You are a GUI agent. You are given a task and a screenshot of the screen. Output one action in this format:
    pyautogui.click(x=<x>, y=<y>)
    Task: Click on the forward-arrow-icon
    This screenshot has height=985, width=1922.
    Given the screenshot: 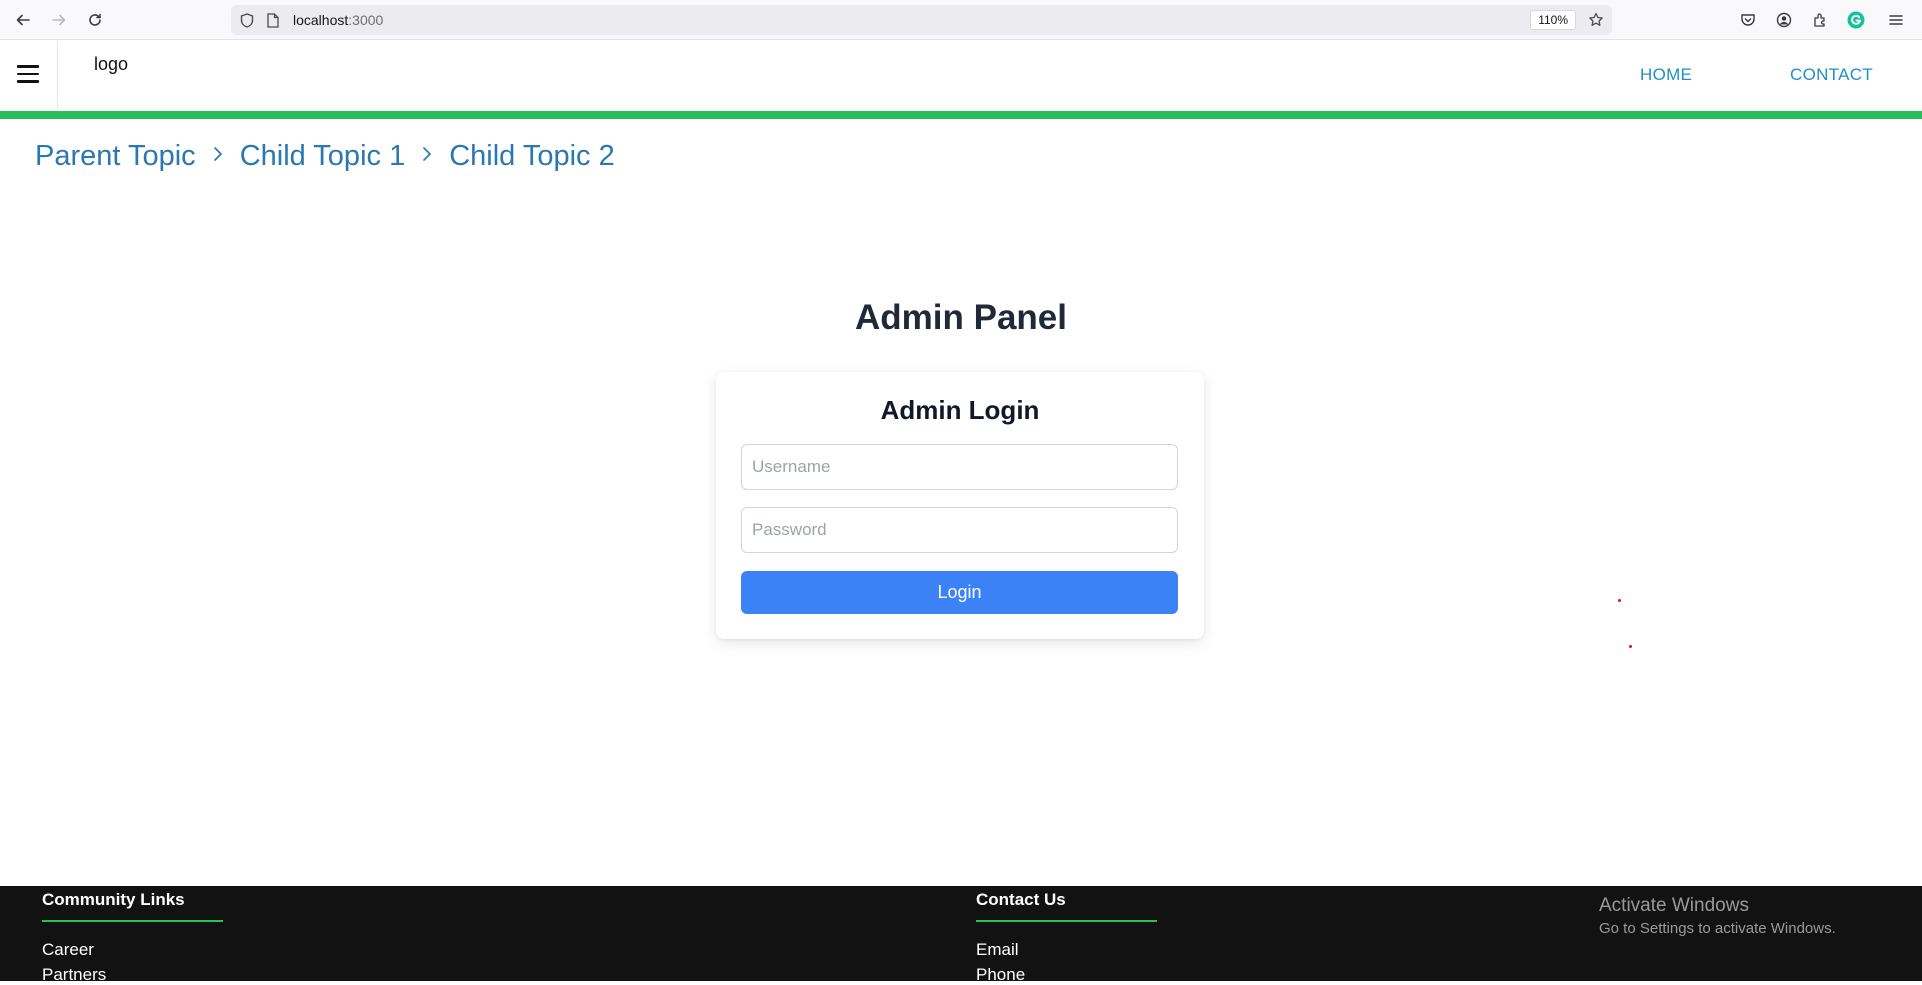 What is the action you would take?
    pyautogui.click(x=59, y=20)
    